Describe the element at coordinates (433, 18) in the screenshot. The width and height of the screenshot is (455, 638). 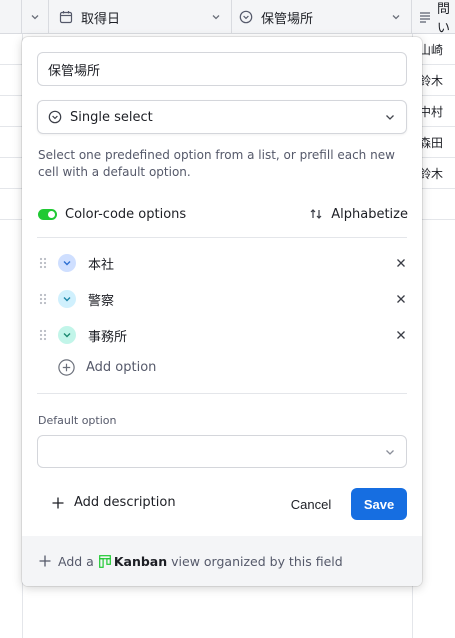
I see `column-header-question: 問い` at that location.